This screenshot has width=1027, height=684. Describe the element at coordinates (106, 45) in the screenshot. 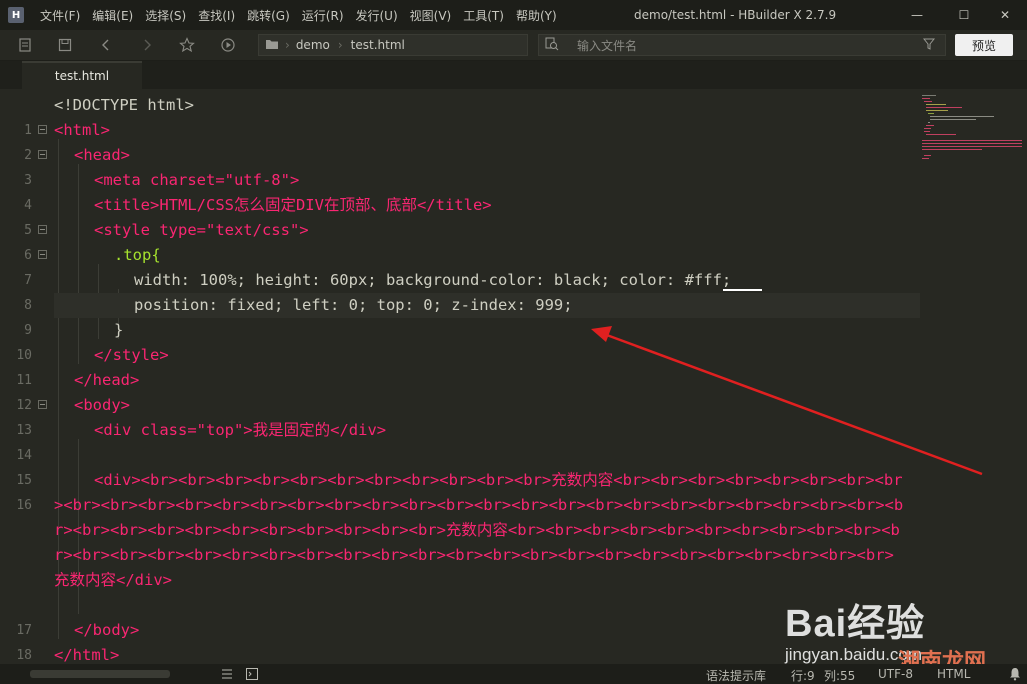

I see `back-icon` at that location.